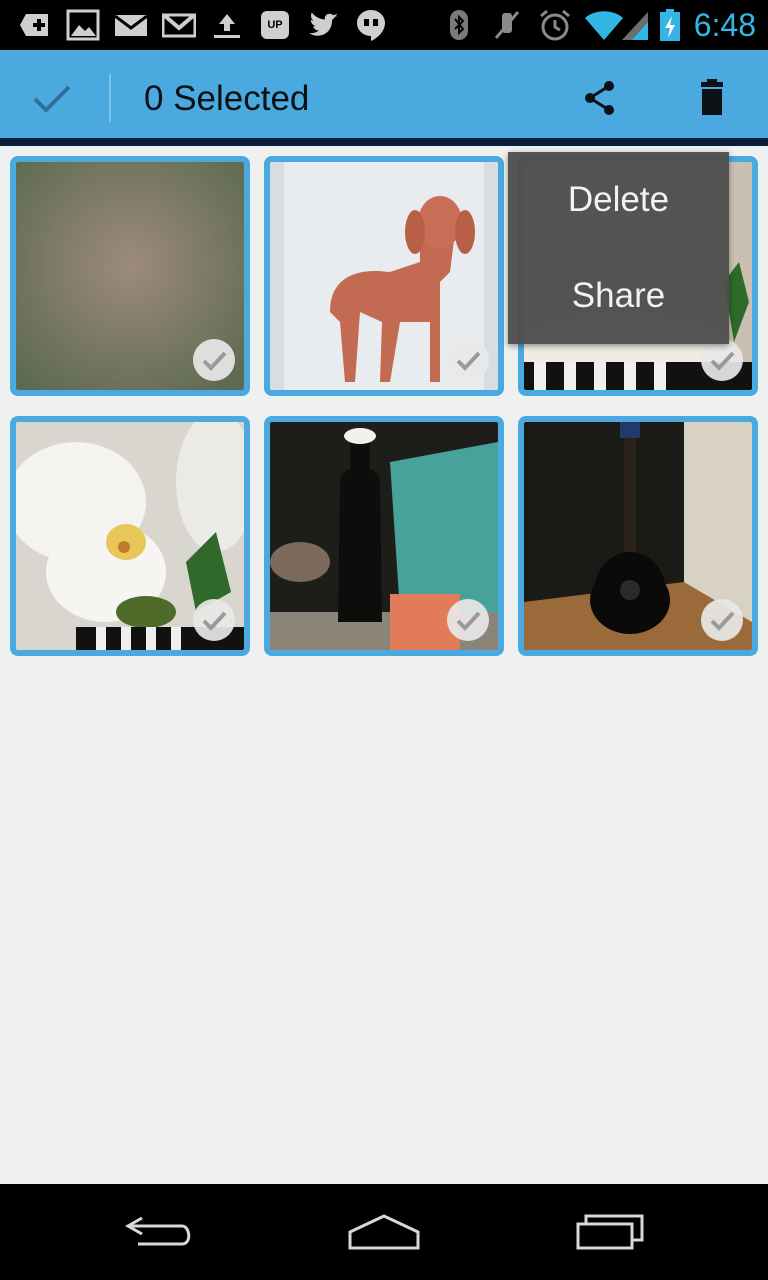 The image size is (768, 1280). What do you see at coordinates (459, 25) in the screenshot?
I see `bluetooth-icon` at bounding box center [459, 25].